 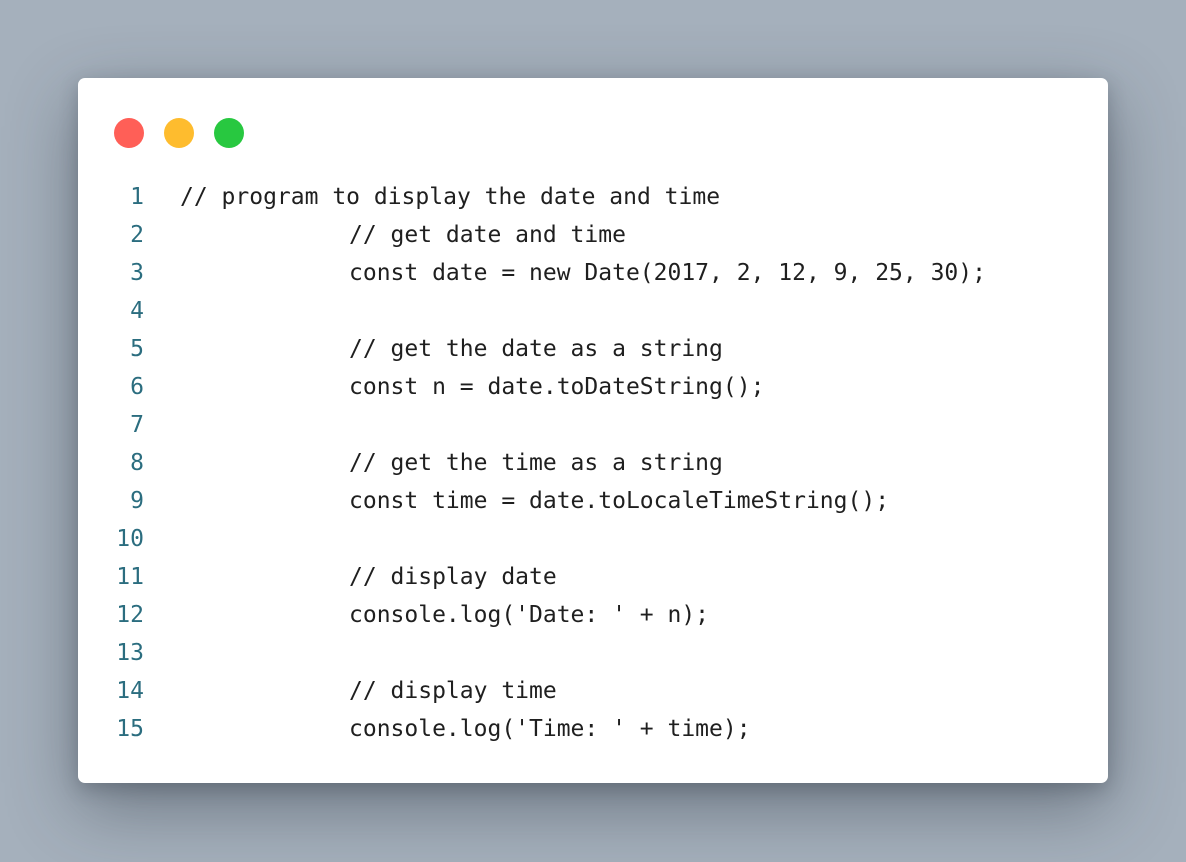 What do you see at coordinates (593, 691) in the screenshot?
I see `code-line: 14 // display time` at bounding box center [593, 691].